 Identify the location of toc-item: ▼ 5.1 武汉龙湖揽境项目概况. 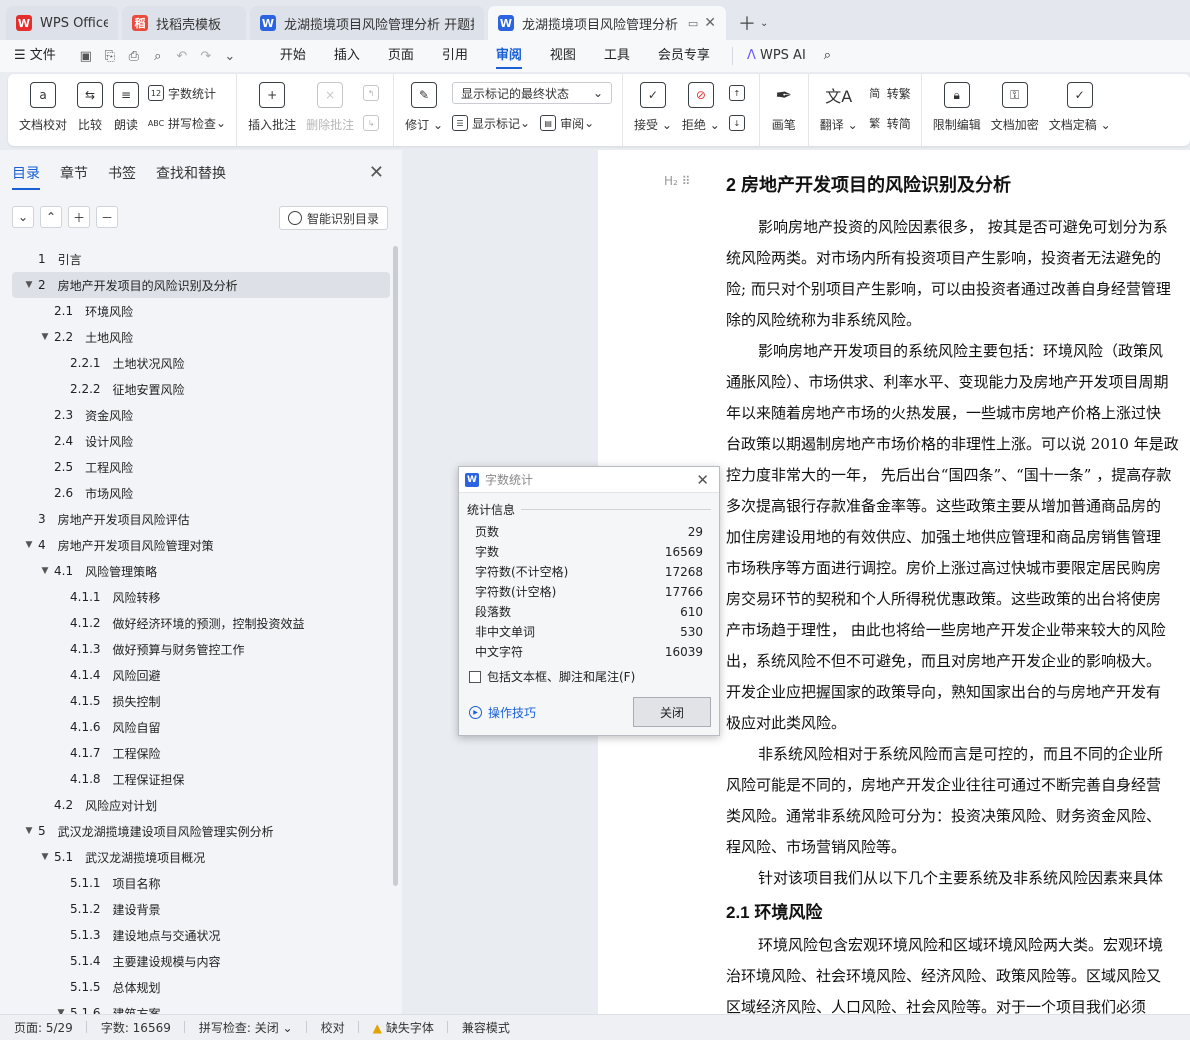
(201, 857).